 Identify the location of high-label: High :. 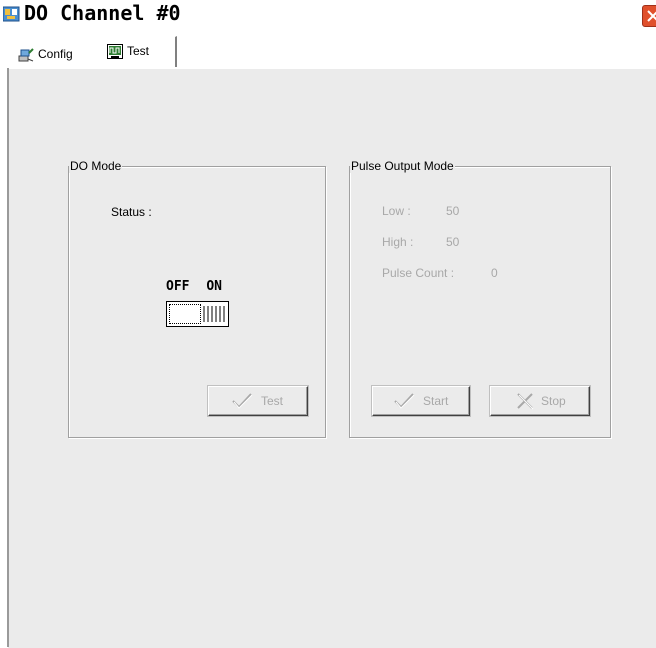
(398, 242).